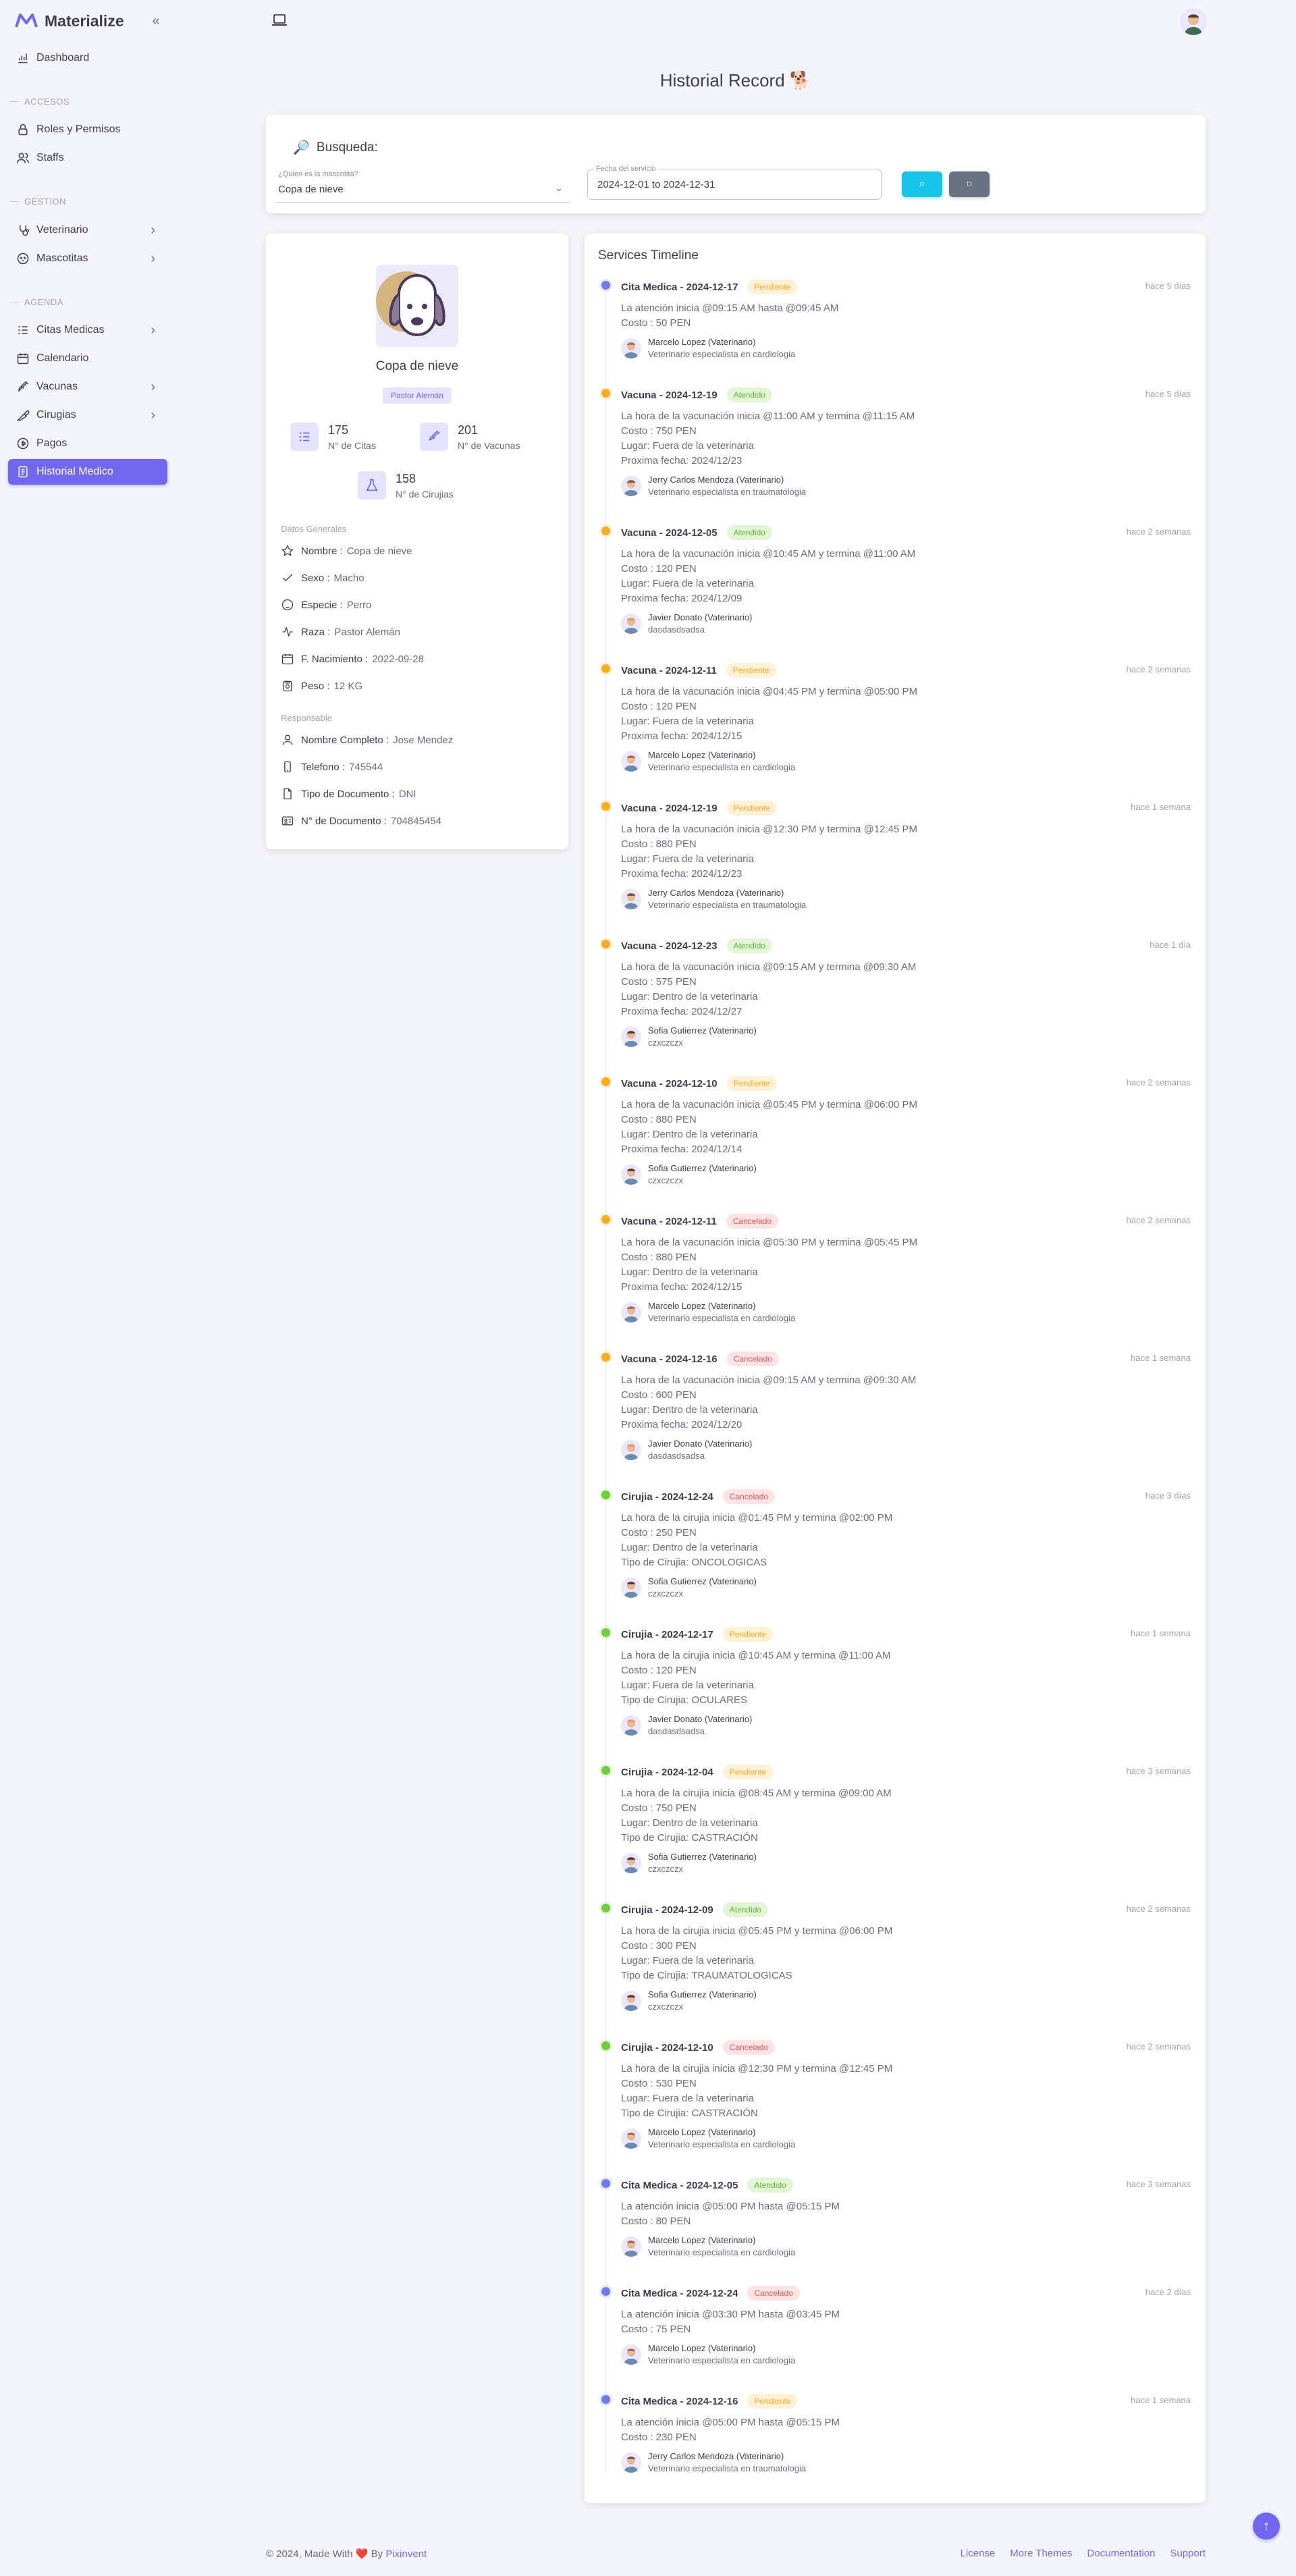  I want to click on timeline-item-line: Costo : 880 PEN, so click(659, 1257).